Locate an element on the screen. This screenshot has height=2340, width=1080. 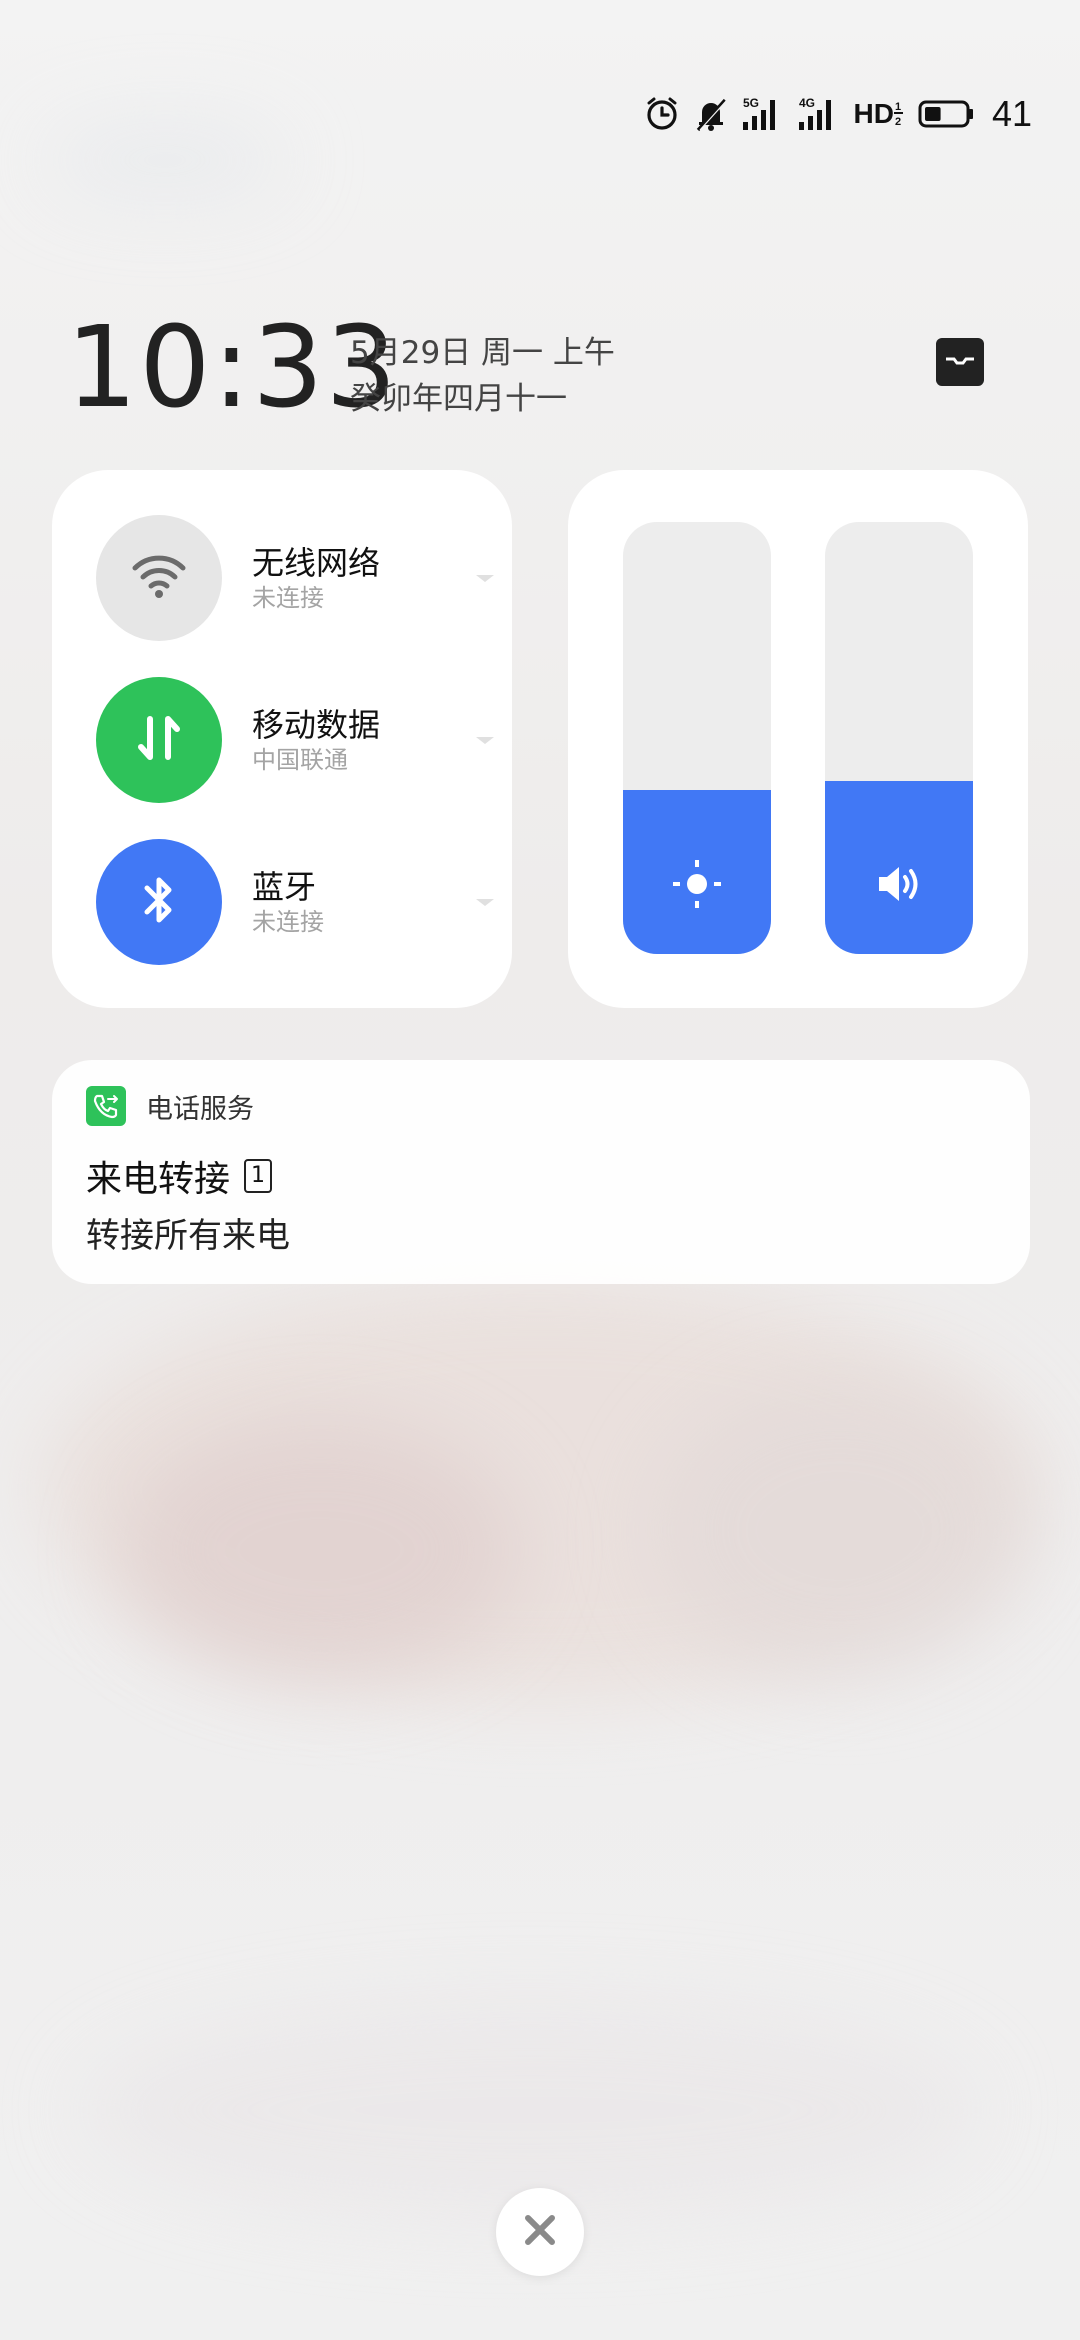
close-button is located at coordinates (540, 2232).